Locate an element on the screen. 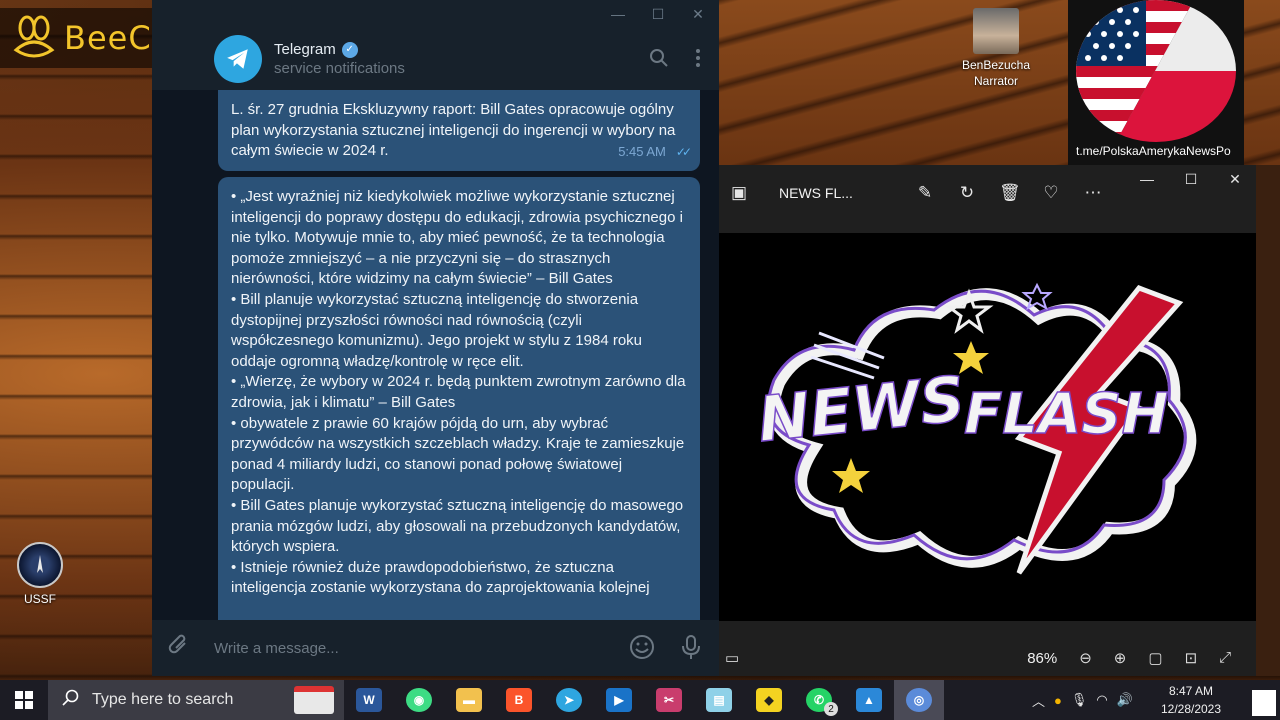 The height and width of the screenshot is (720, 1280). photos-footer: ▭ 86% ⊖ ⊕ ▢ ⊡ ⤢ is located at coordinates (987, 658).